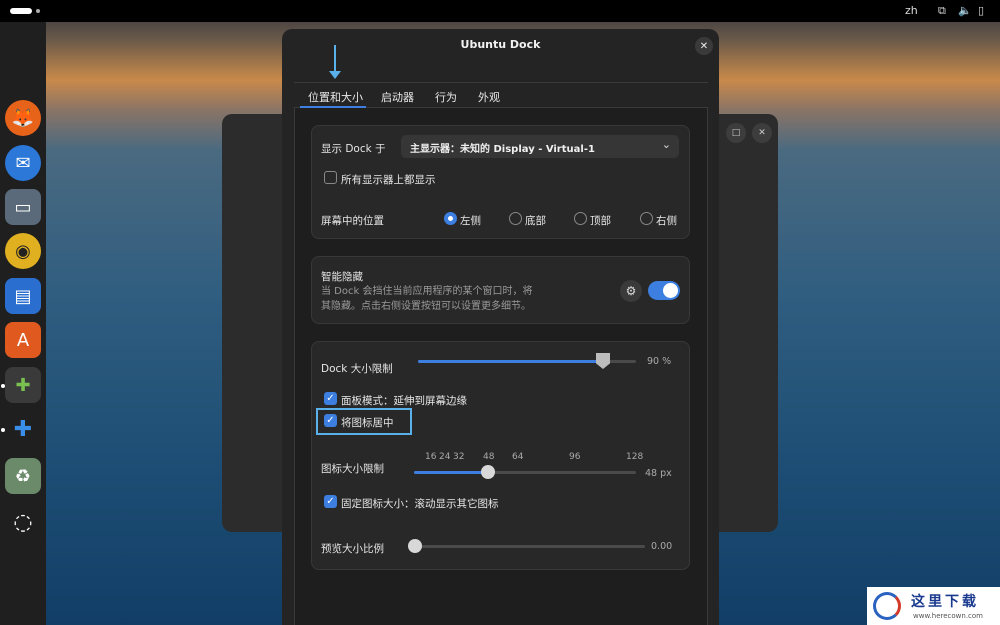 This screenshot has height=625, width=1000. What do you see at coordinates (335, 97) in the screenshot?
I see `tab-position-size: 位置和大小` at bounding box center [335, 97].